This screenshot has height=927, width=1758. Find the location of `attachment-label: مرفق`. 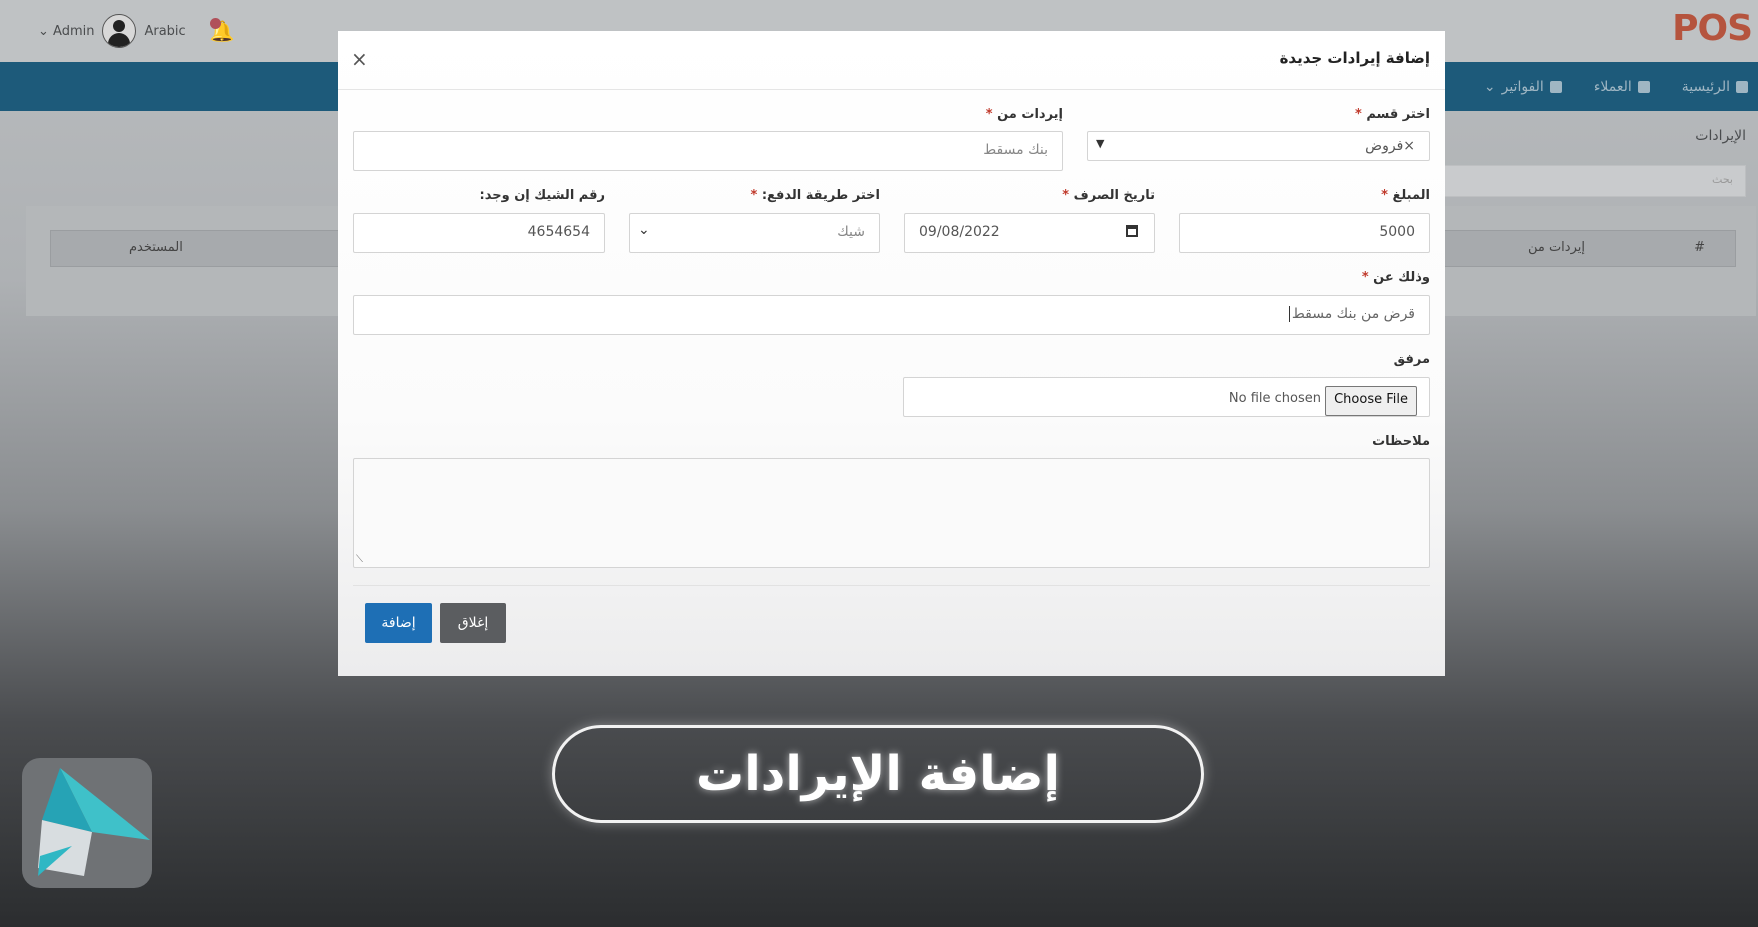

attachment-label: مرفق is located at coordinates (1411, 359).